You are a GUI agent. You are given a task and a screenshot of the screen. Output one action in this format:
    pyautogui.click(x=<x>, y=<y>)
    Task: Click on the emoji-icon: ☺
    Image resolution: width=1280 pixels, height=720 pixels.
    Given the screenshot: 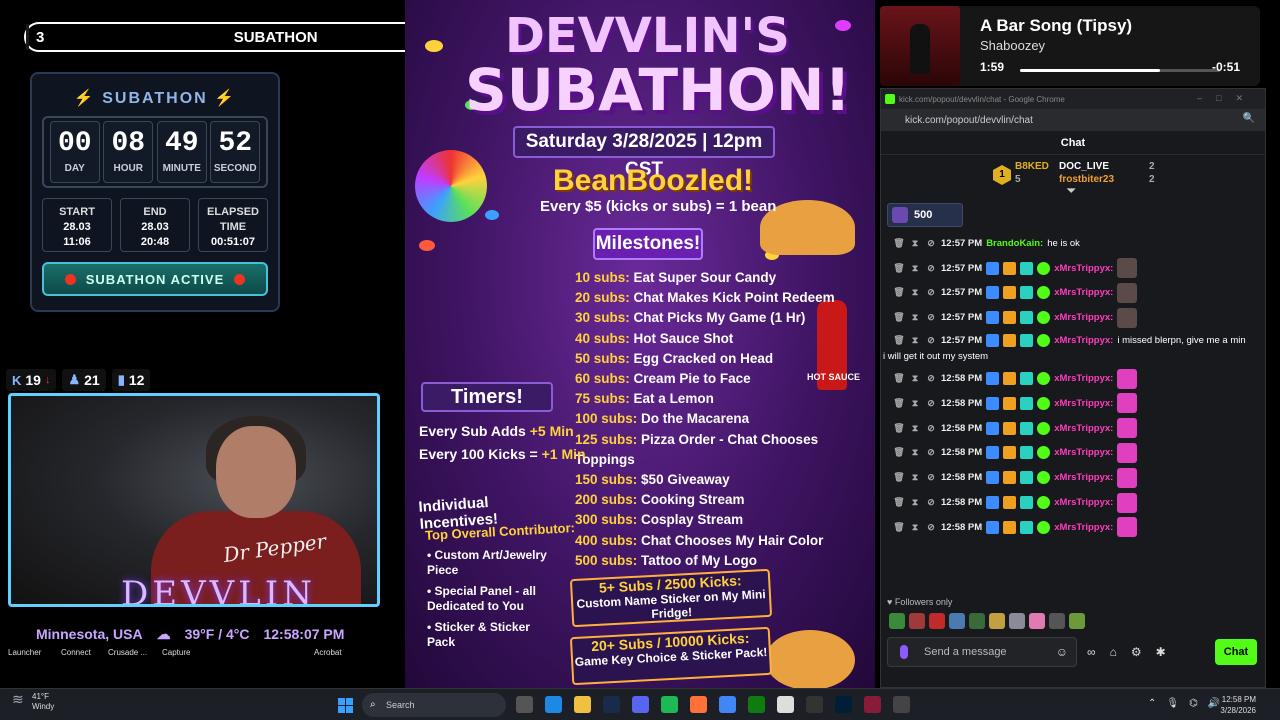 What is the action you would take?
    pyautogui.click(x=1062, y=652)
    